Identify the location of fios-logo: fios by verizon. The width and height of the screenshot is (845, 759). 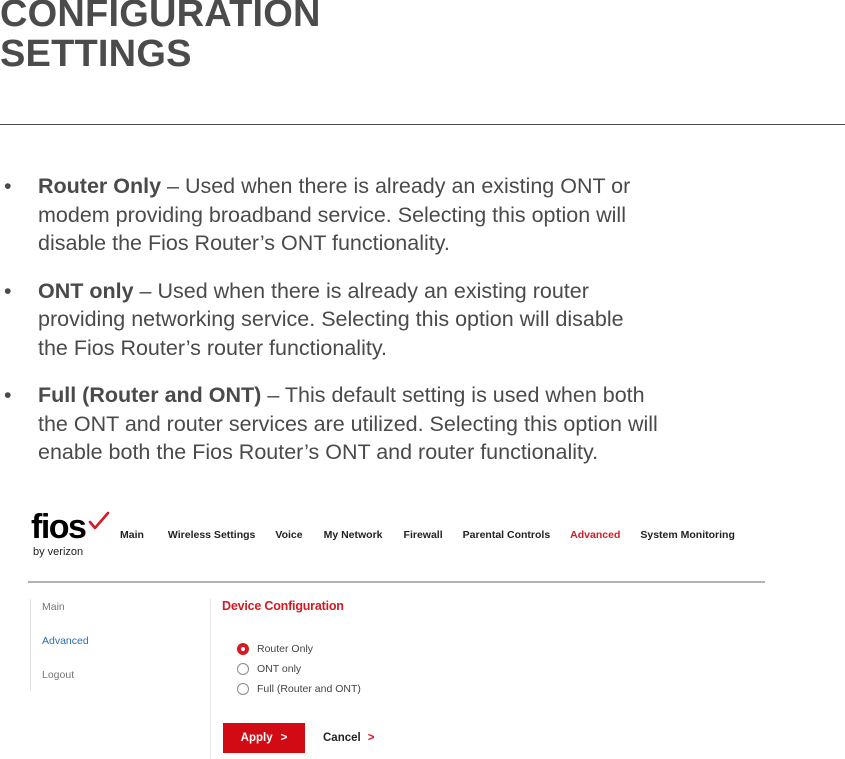
(71, 537).